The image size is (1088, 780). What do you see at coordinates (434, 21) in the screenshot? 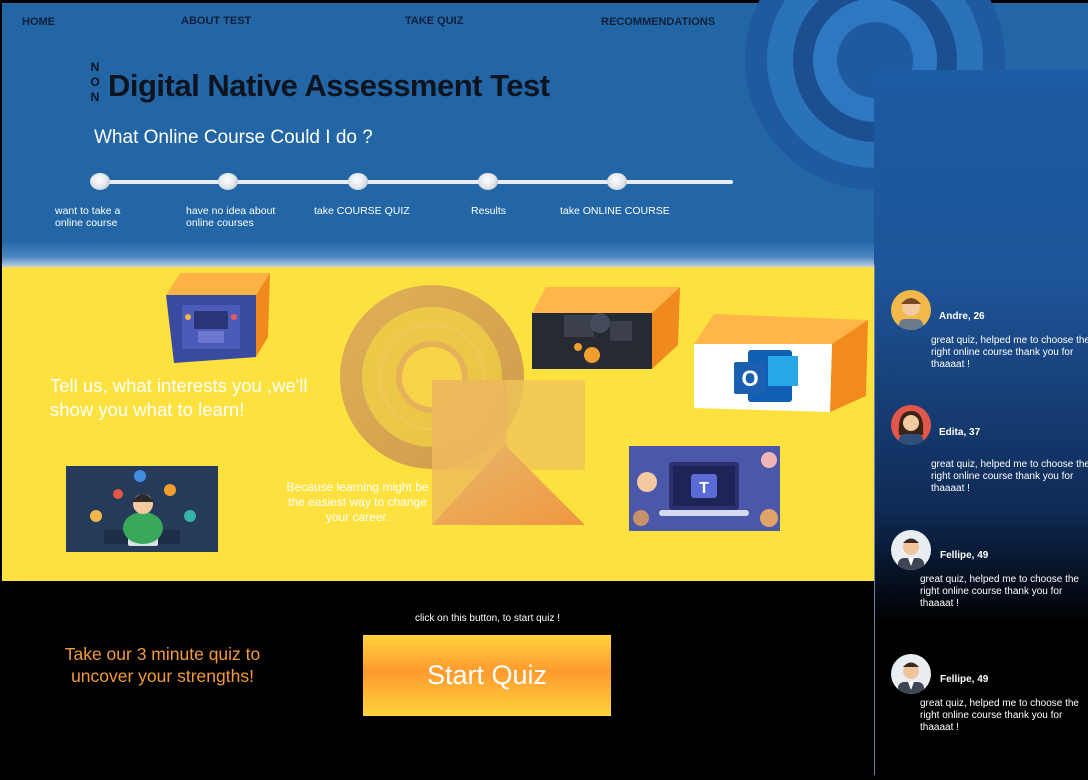
I see `nav-take-quiz: TAKE QUIZ` at bounding box center [434, 21].